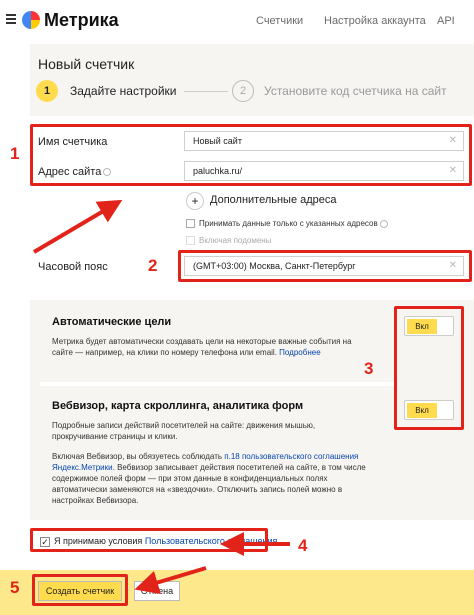 The height and width of the screenshot is (615, 474). Describe the element at coordinates (112, 322) in the screenshot. I see `auto-goals-title: Автоматические цели` at that location.